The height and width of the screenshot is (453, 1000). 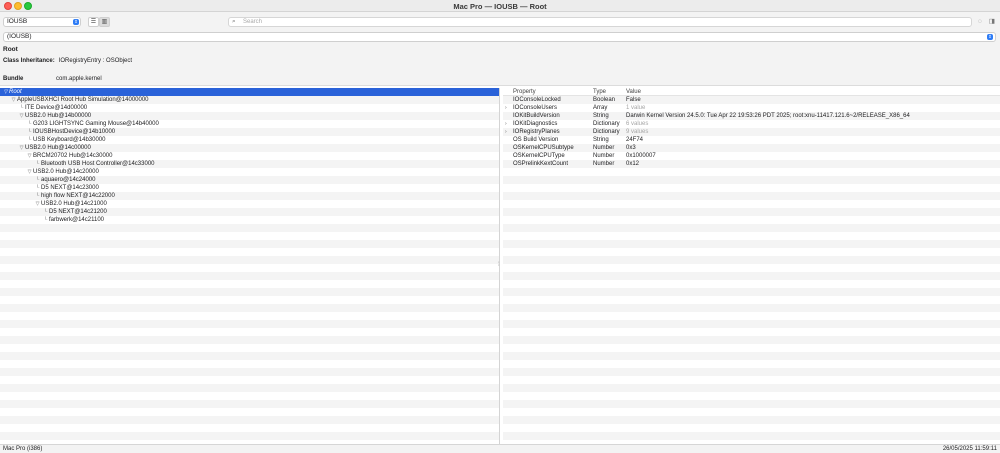 What do you see at coordinates (66, 172) in the screenshot?
I see `tree-row-label: USB2.0 Hub@14c20000` at bounding box center [66, 172].